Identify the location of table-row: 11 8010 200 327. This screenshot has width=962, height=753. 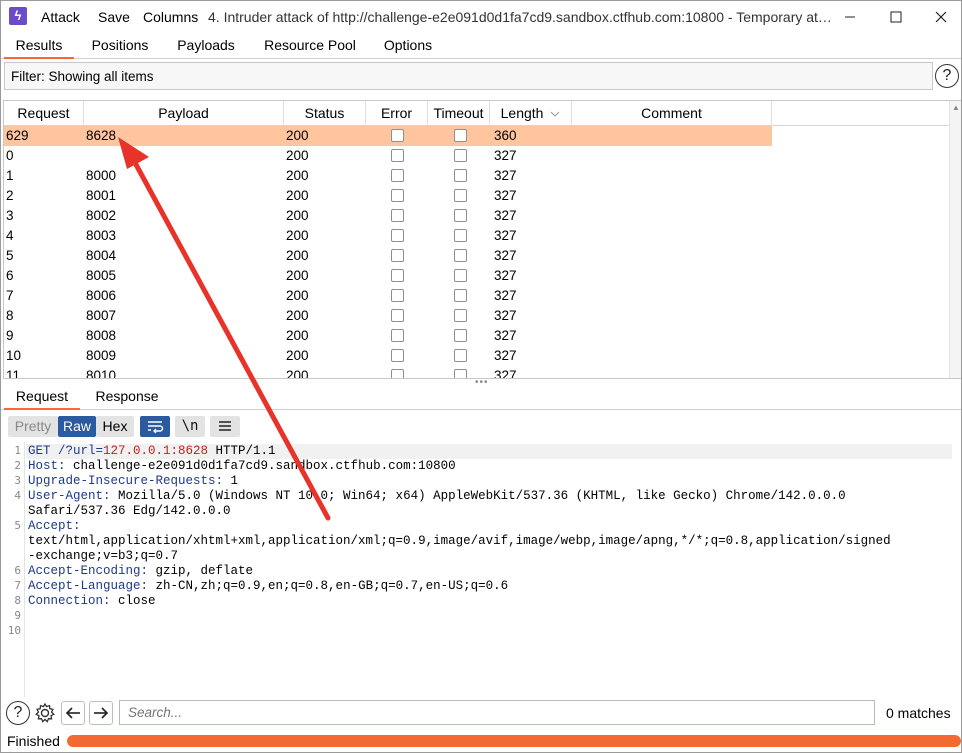
(388, 372).